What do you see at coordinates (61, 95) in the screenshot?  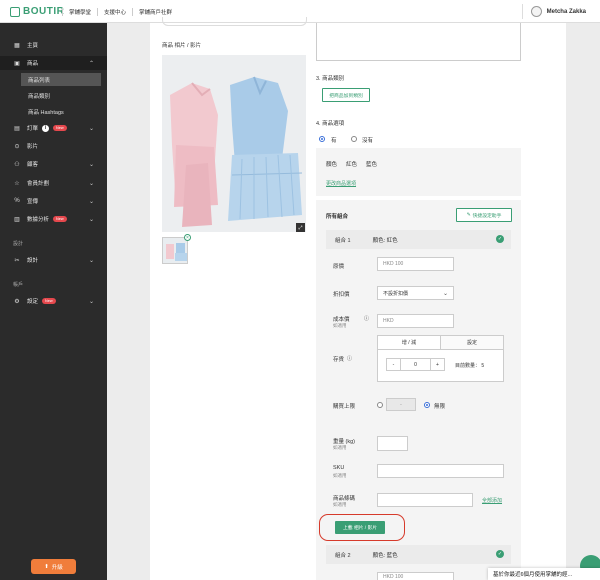 I see `sidebar-subitem-product-category: 商品類別` at bounding box center [61, 95].